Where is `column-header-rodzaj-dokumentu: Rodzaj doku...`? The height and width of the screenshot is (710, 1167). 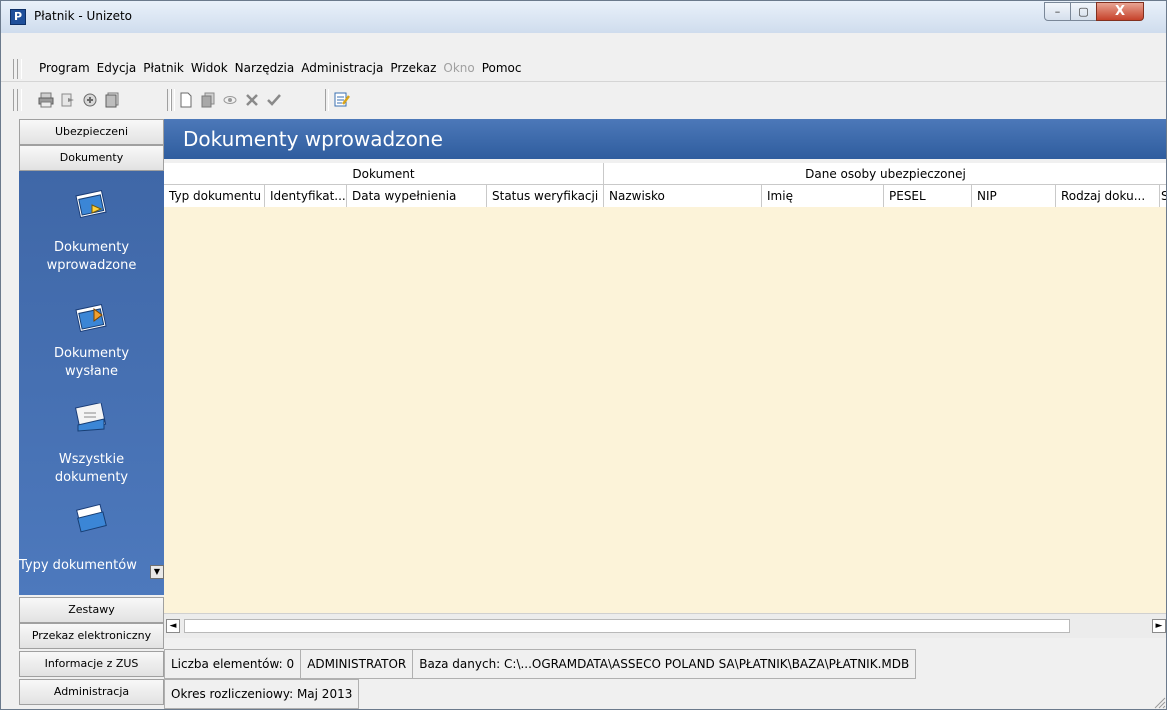
column-header-rodzaj-dokumentu: Rodzaj doku... is located at coordinates (1108, 196).